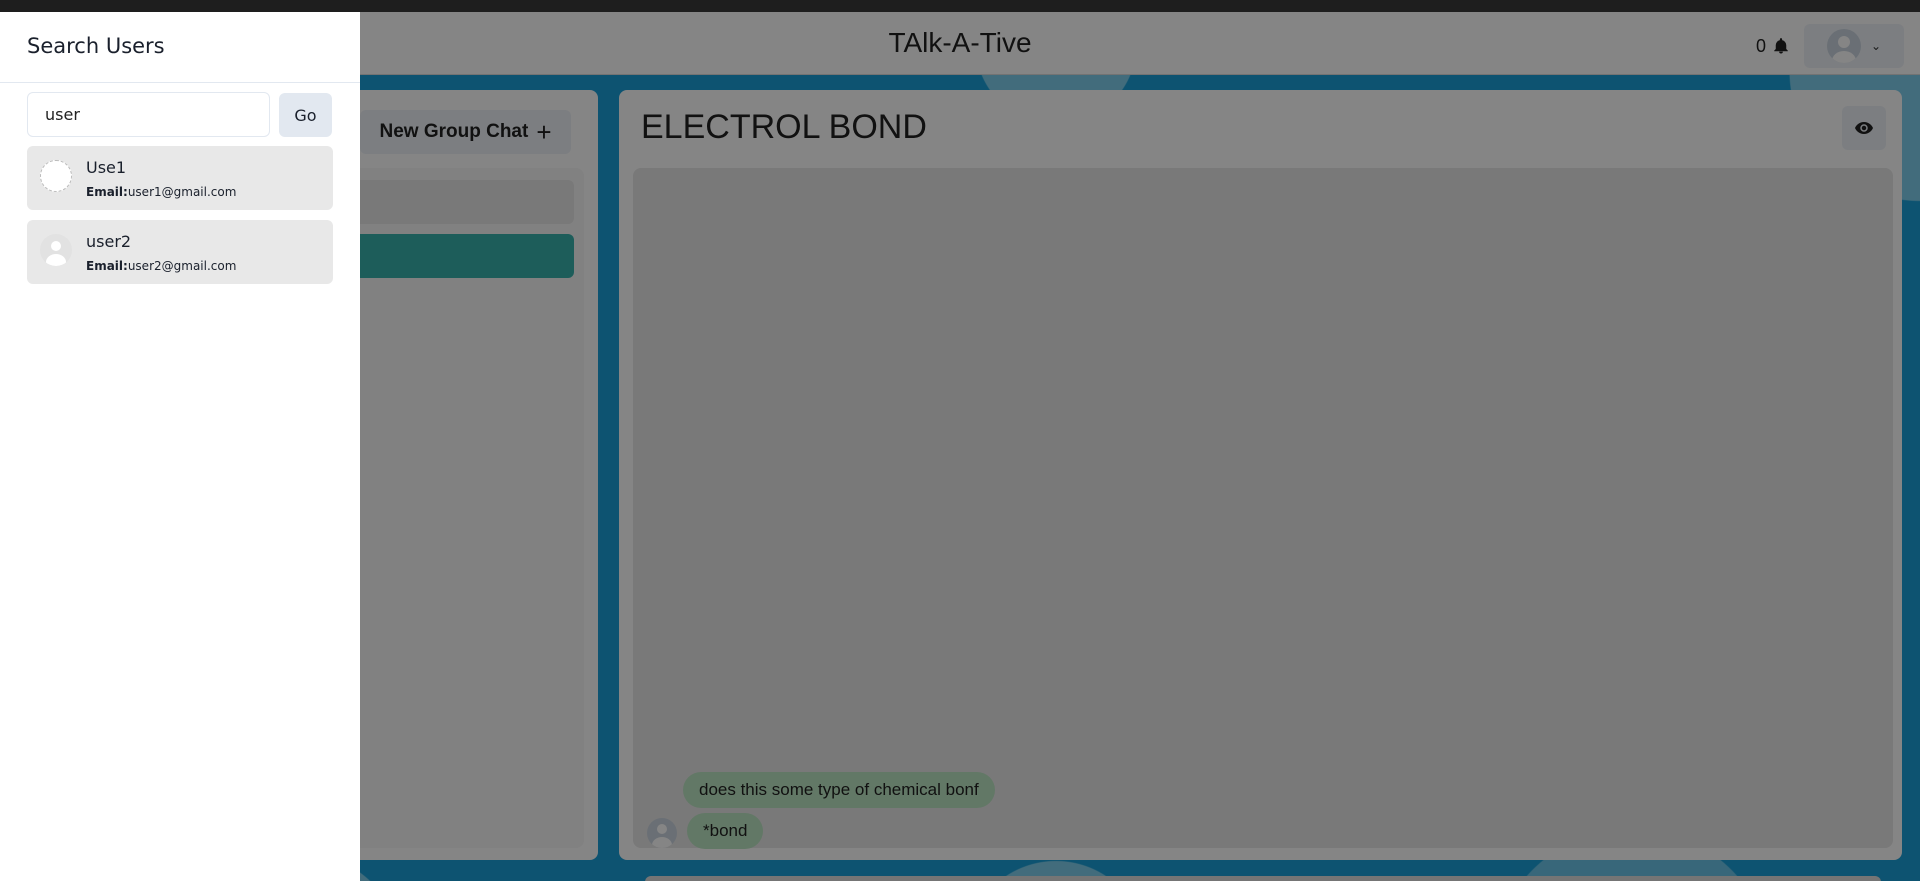 The image size is (1920, 881). What do you see at coordinates (96, 46) in the screenshot?
I see `drawer-title: Search Users` at bounding box center [96, 46].